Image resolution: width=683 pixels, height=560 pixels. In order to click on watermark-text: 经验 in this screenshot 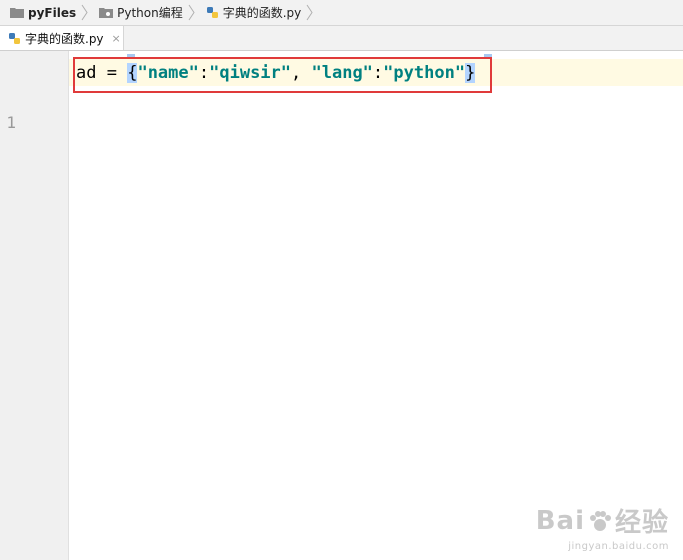, I will do `click(641, 523)`.